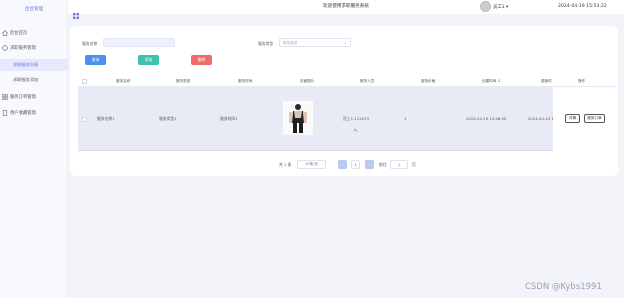  What do you see at coordinates (298, 118) in the screenshot?
I see `cover-image` at bounding box center [298, 118].